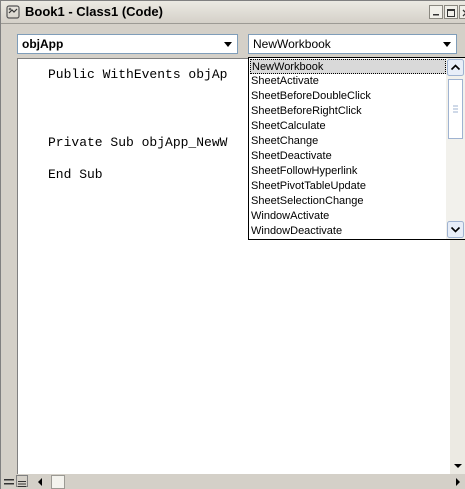 Image resolution: width=465 pixels, height=489 pixels. What do you see at coordinates (75, 174) in the screenshot?
I see `code-line: End Sub` at bounding box center [75, 174].